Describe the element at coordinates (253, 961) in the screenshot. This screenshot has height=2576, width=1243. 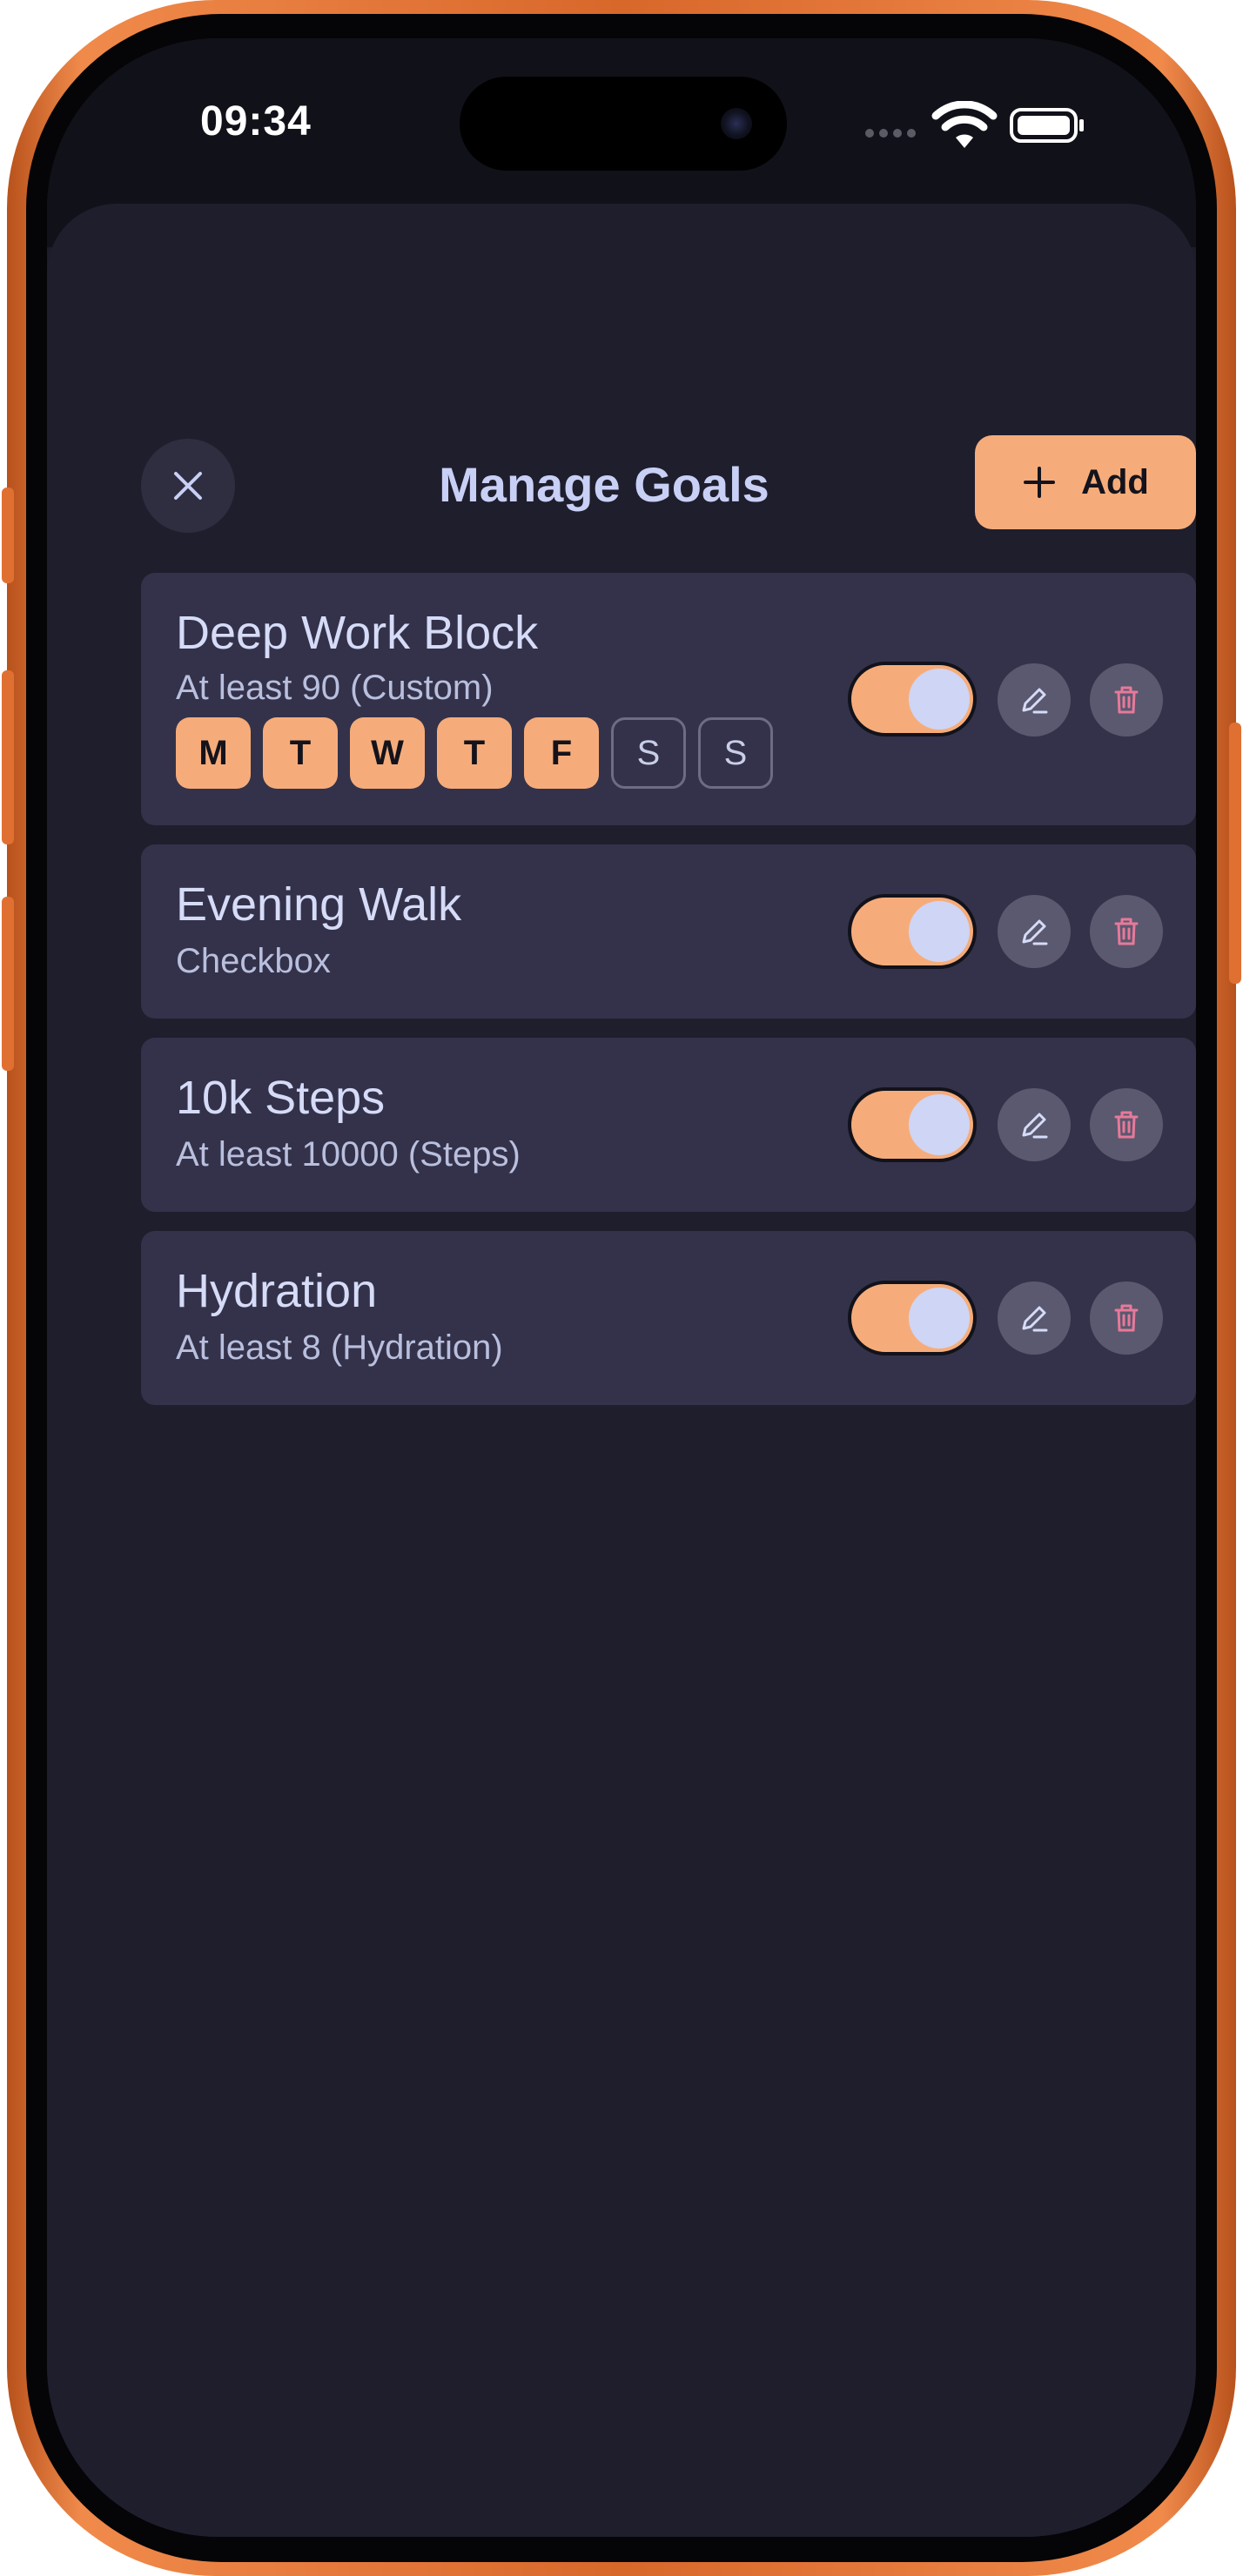
I see `goal-subtitle: Checkbox` at that location.